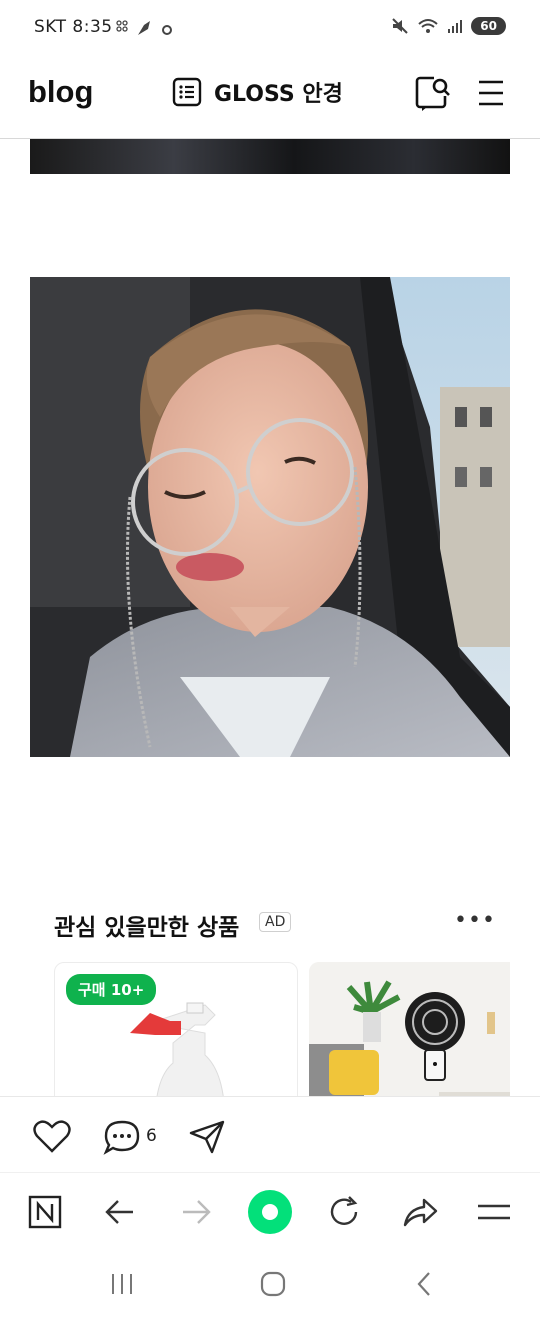  What do you see at coordinates (488, 26) in the screenshot?
I see `battery-indicator: 60` at bounding box center [488, 26].